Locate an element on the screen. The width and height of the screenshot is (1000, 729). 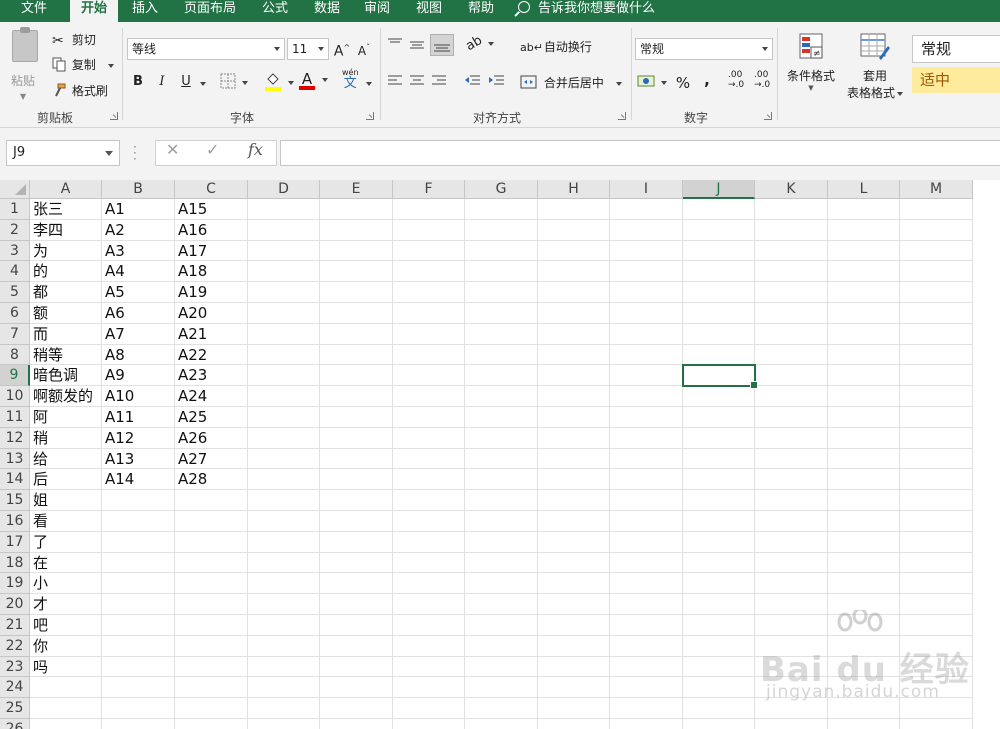
cell-h6 is located at coordinates (574, 313).